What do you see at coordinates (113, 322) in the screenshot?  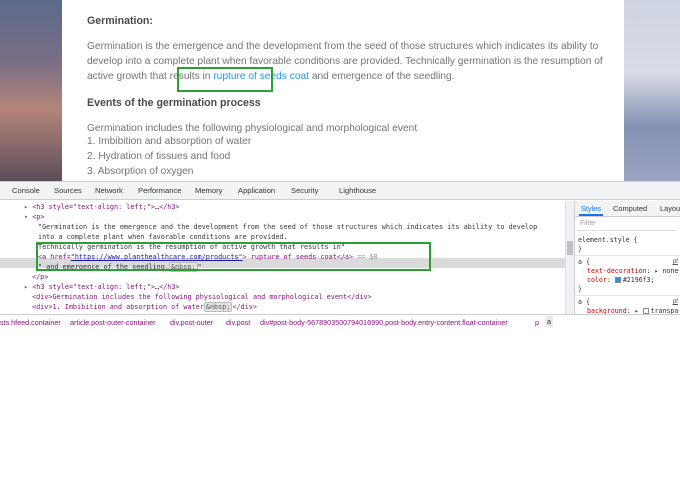 I see `breadcrumb-item: article.post-outer-container` at bounding box center [113, 322].